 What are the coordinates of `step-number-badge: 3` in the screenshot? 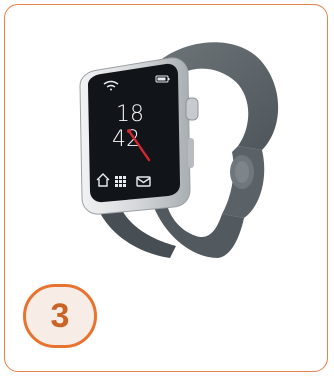 It's located at (60, 316).